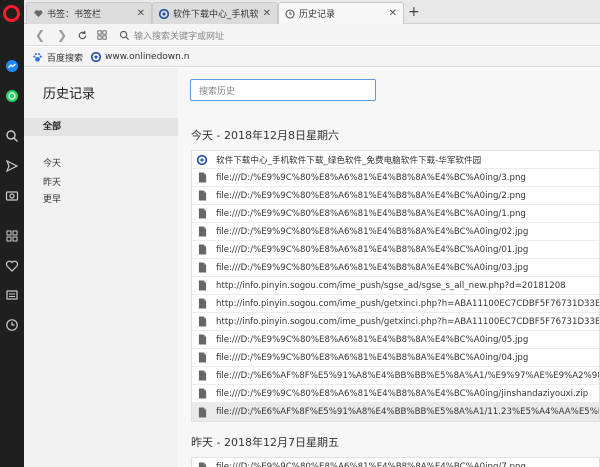 This screenshot has height=467, width=600. What do you see at coordinates (69, 94) in the screenshot?
I see `page-title: 历史记录` at bounding box center [69, 94].